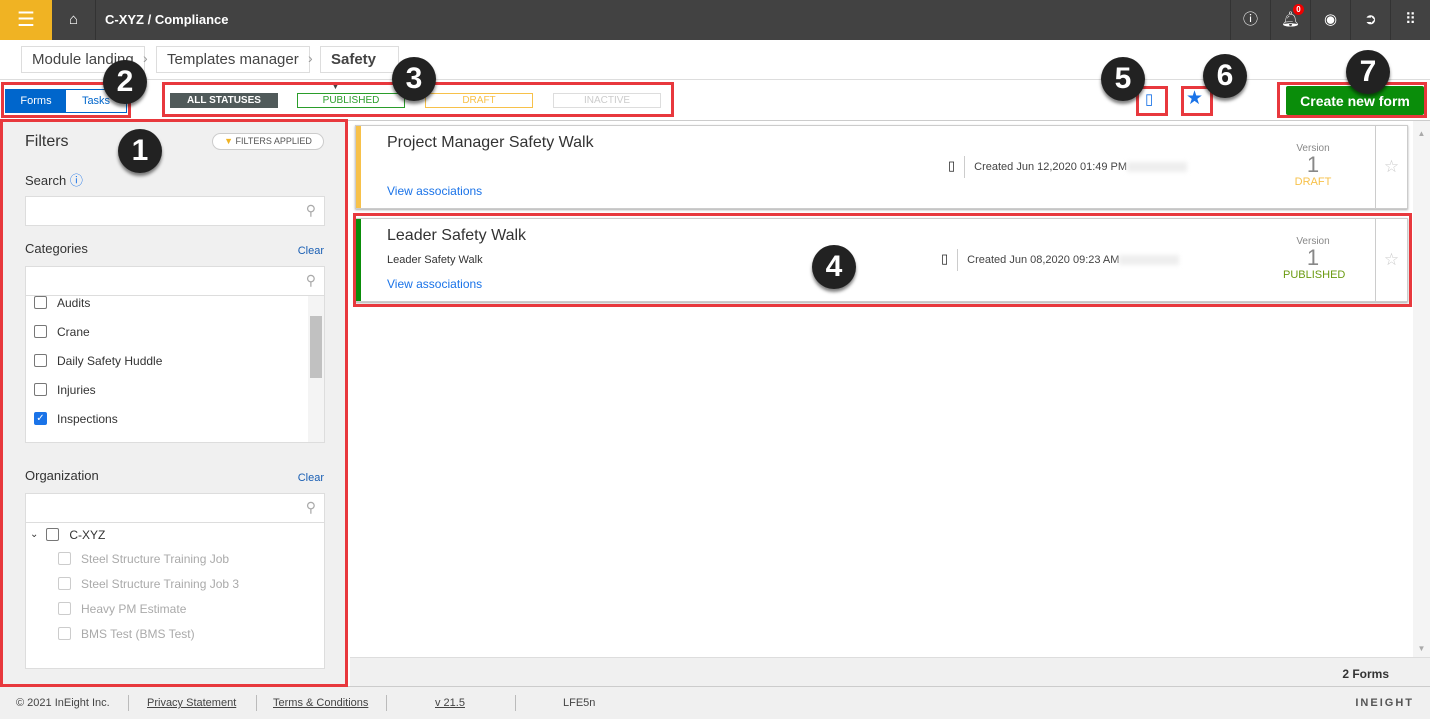 The width and height of the screenshot is (1430, 719). I want to click on org-item: BMS Test (BMS Test), so click(187, 633).